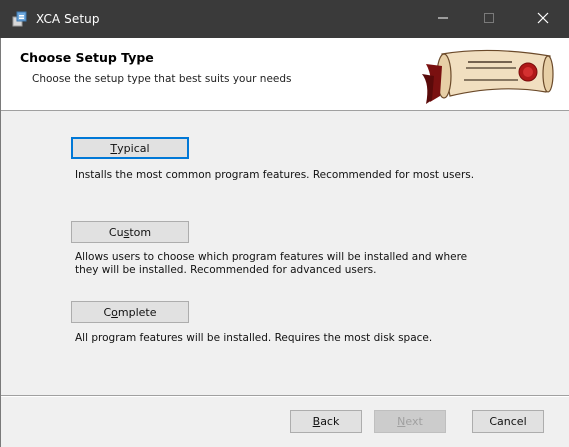 The height and width of the screenshot is (447, 569). Describe the element at coordinates (140, 232) in the screenshot. I see `custom-button-label-post: tom` at that location.